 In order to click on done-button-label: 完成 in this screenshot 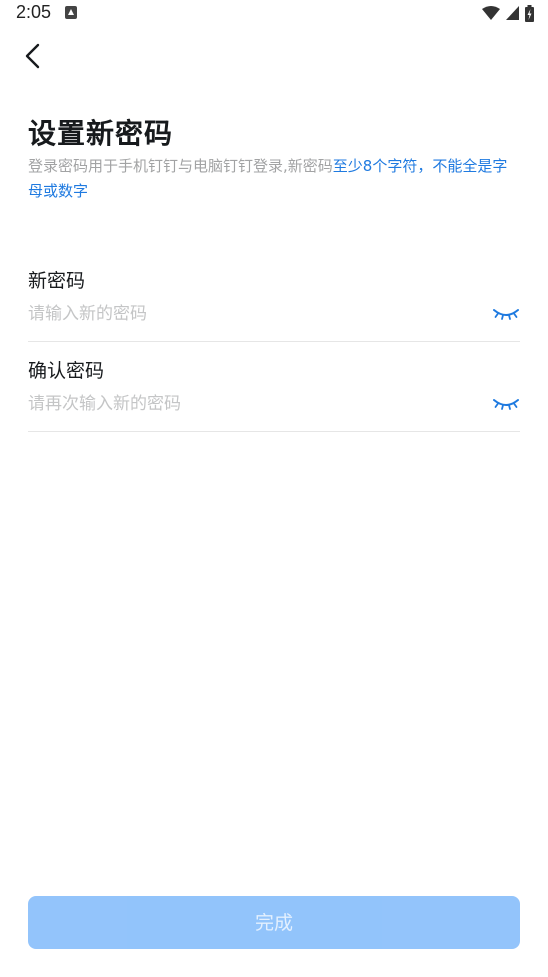, I will do `click(273, 923)`.